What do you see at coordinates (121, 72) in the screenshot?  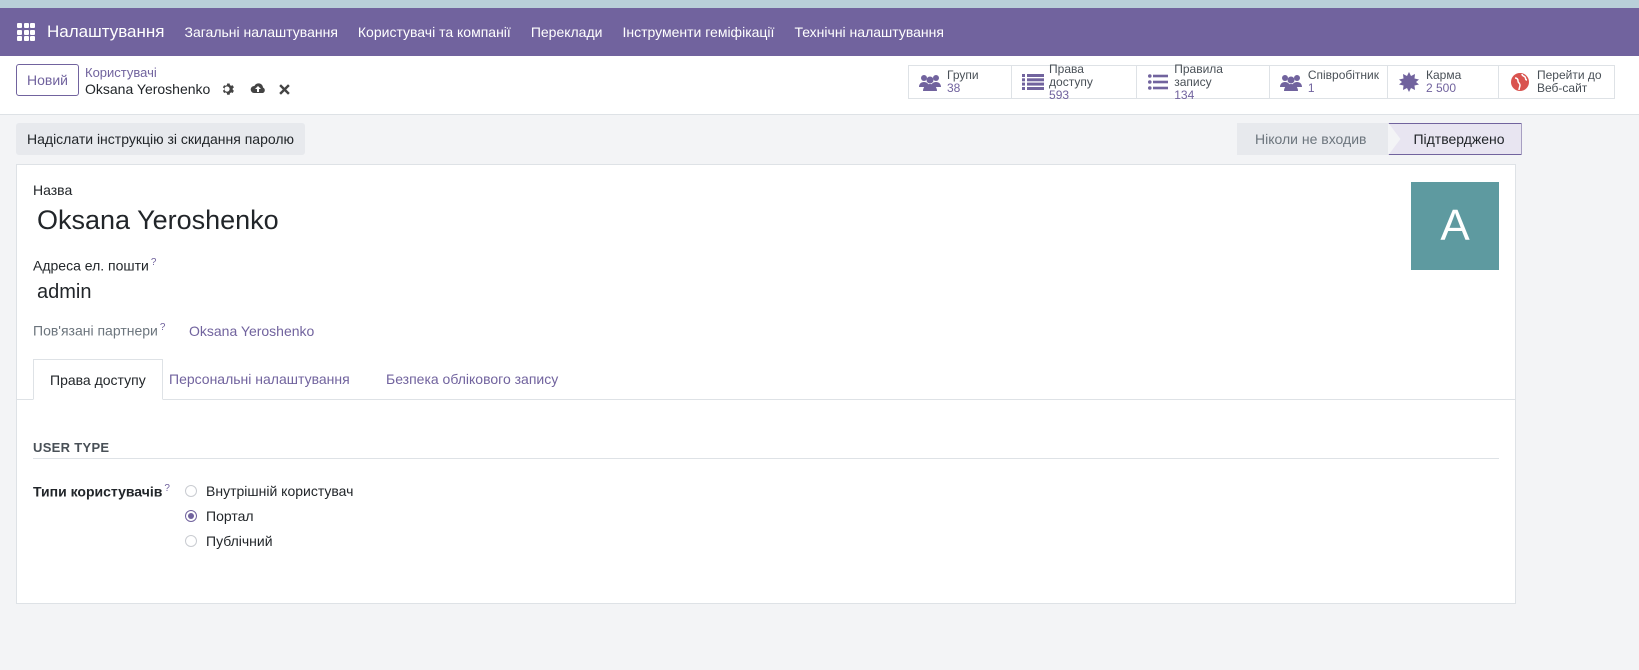 I see `breadcrumb-users: Користувачі` at bounding box center [121, 72].